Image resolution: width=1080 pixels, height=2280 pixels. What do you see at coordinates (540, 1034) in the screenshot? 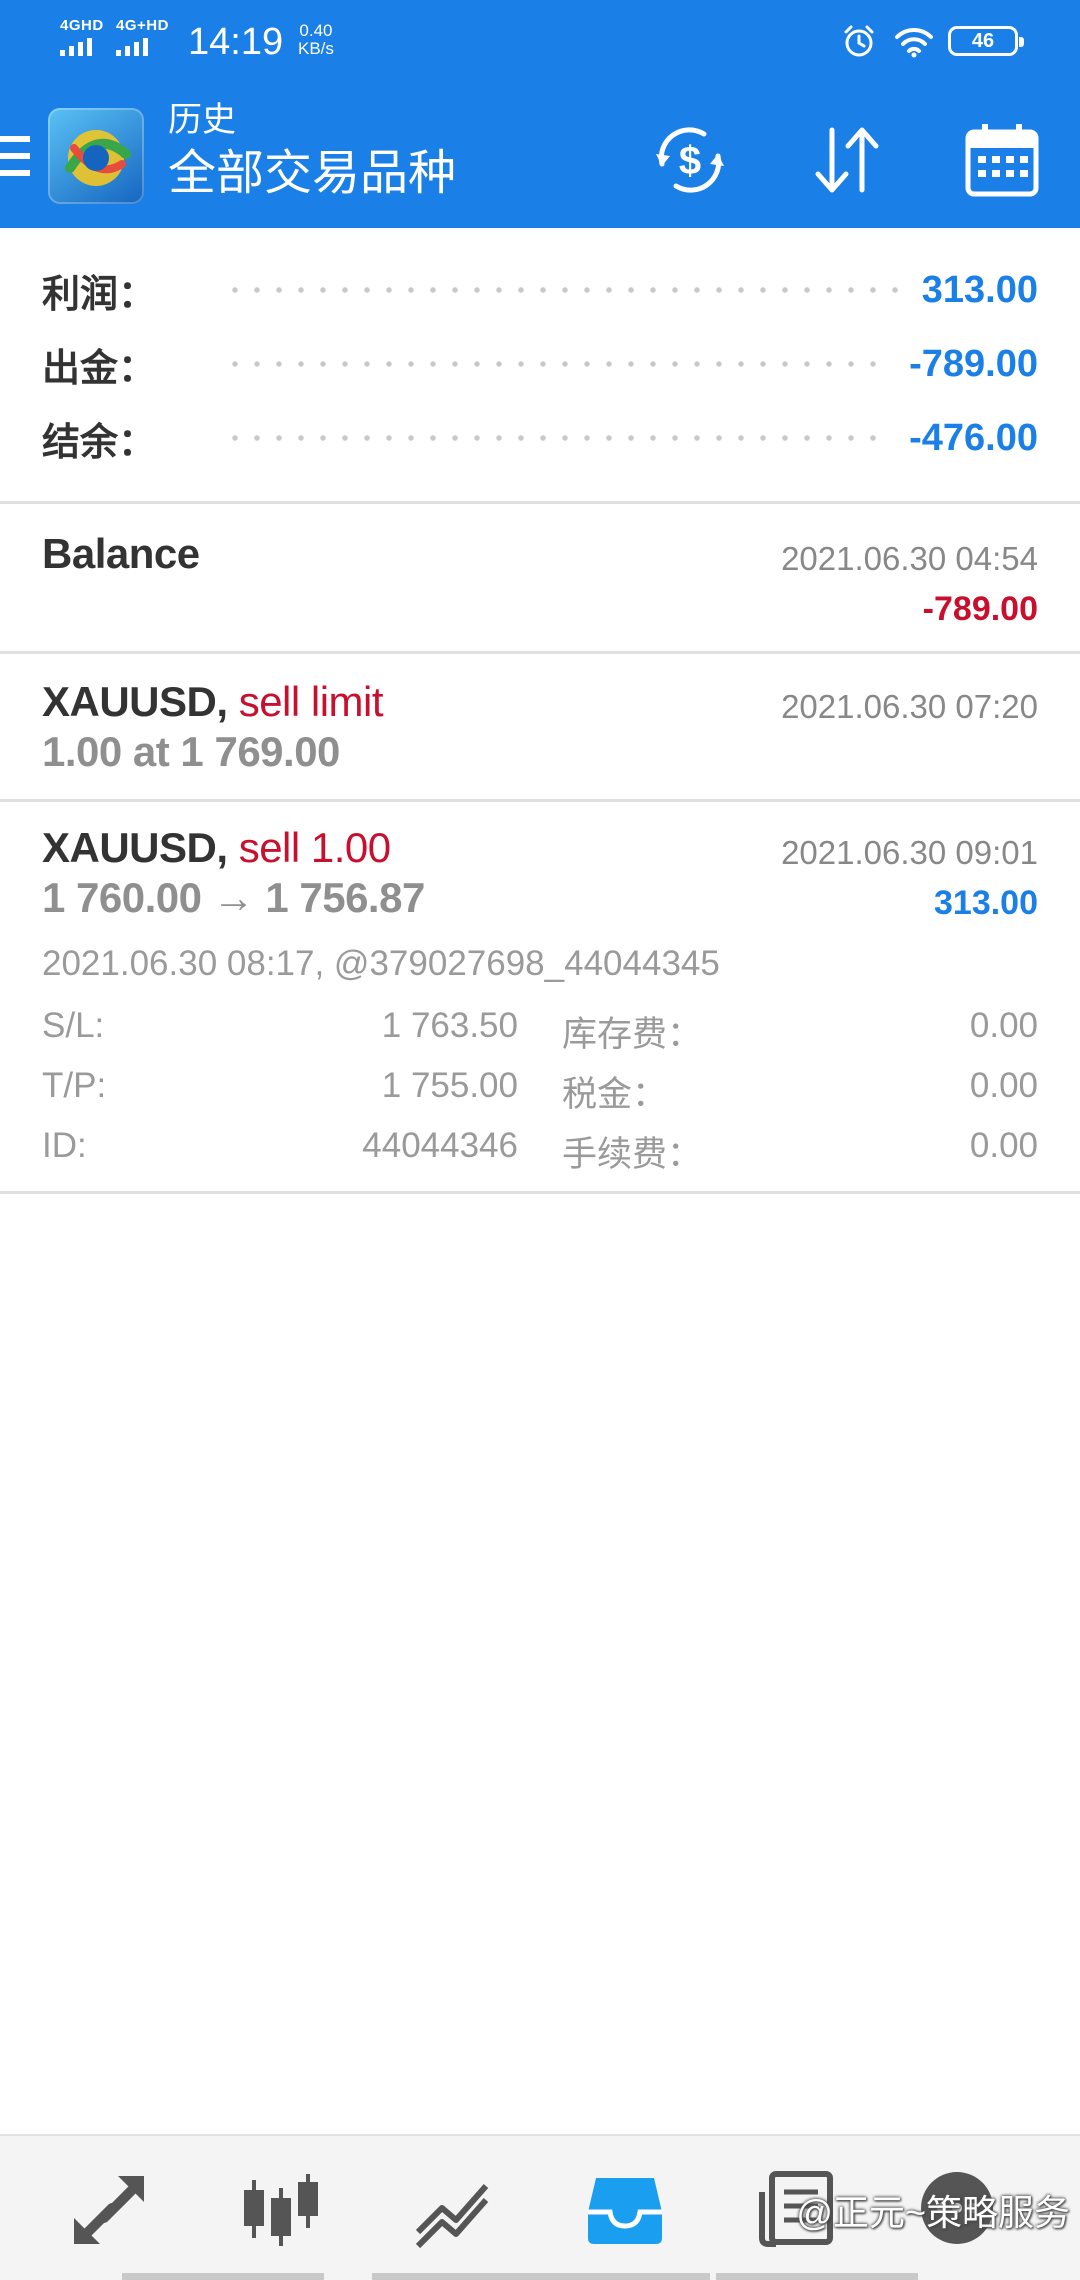
I see `detail-row-sl: S/L: 1 763.50 库存费： 0.00` at bounding box center [540, 1034].